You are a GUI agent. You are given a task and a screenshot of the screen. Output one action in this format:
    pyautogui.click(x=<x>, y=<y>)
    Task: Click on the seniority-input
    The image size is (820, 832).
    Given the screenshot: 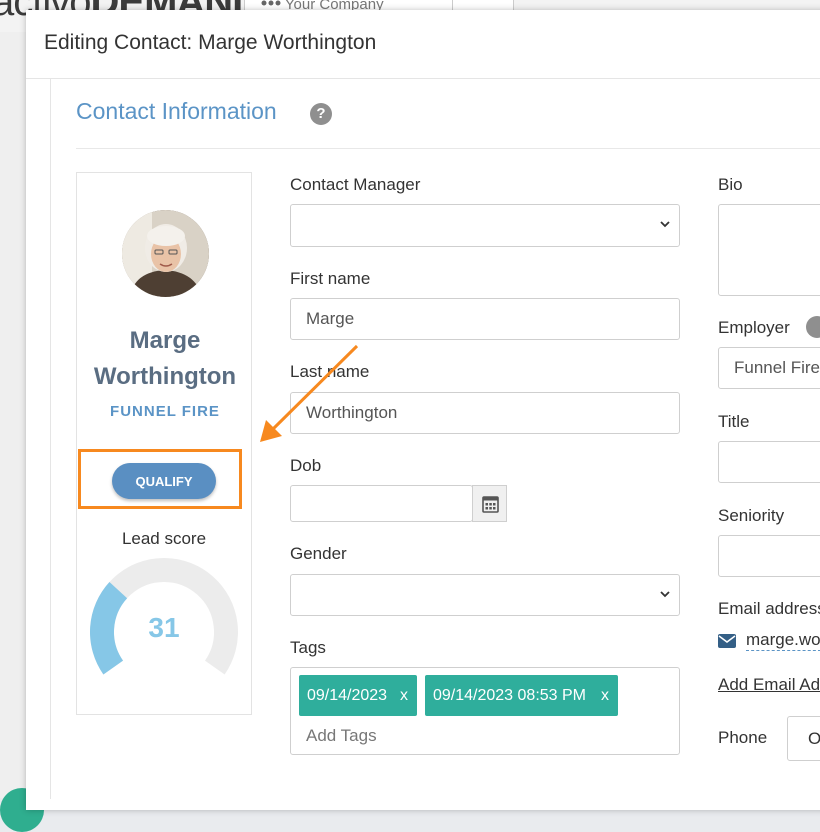 What is the action you would take?
    pyautogui.click(x=769, y=556)
    